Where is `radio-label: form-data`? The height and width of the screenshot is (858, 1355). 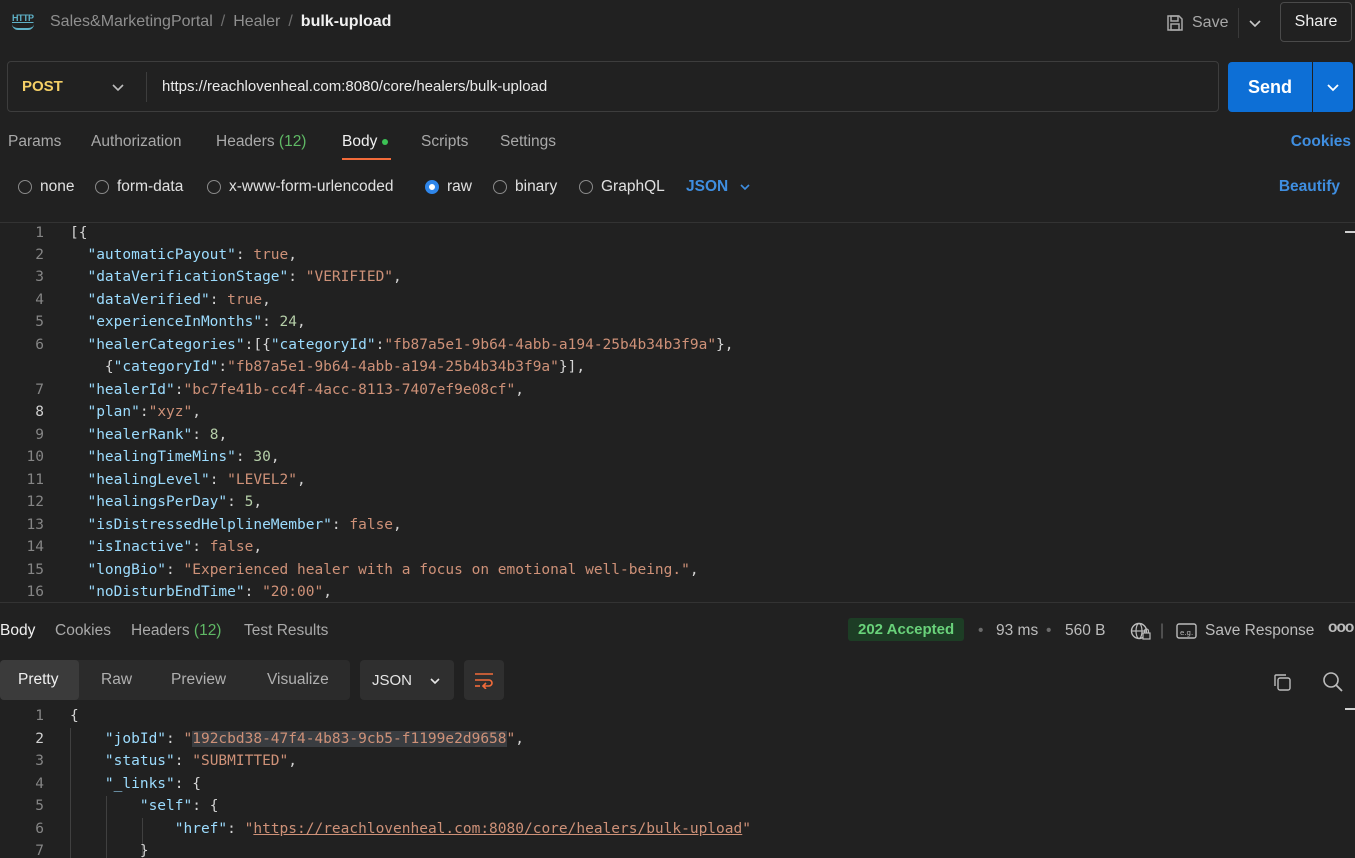
radio-label: form-data is located at coordinates (150, 186).